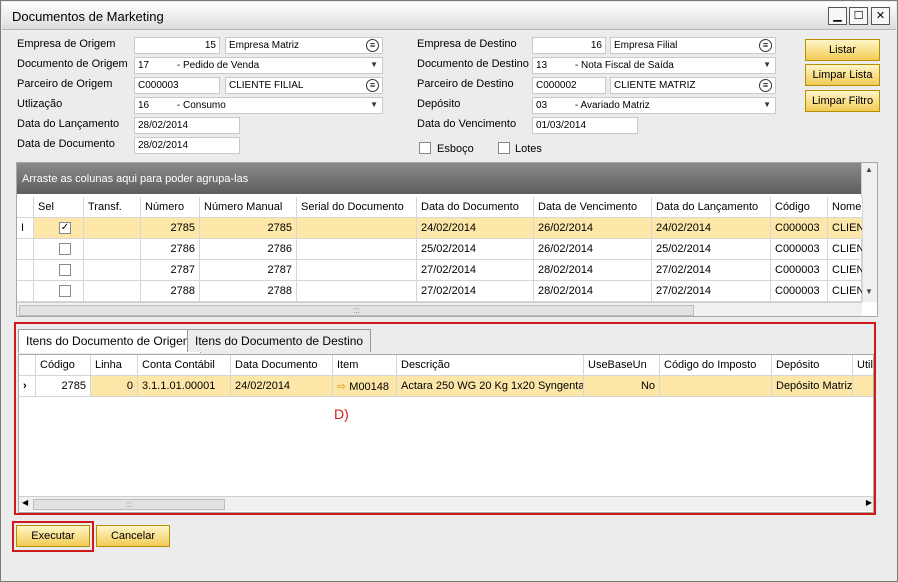 The image size is (898, 582). I want to click on numero-manual-cell: 2787, so click(248, 270).